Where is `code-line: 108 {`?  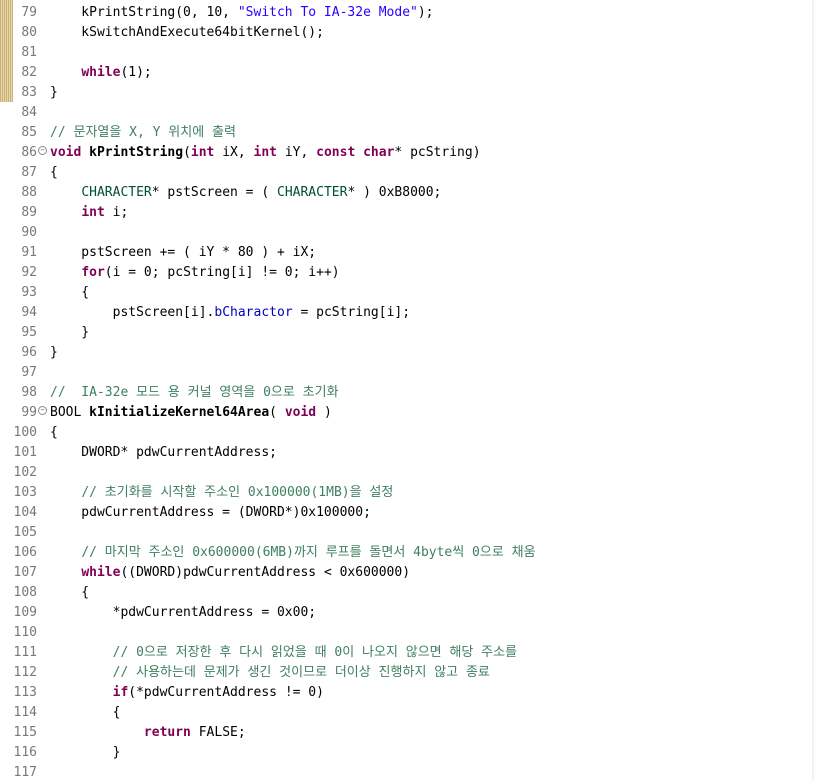 code-line: 108 { is located at coordinates (407, 593).